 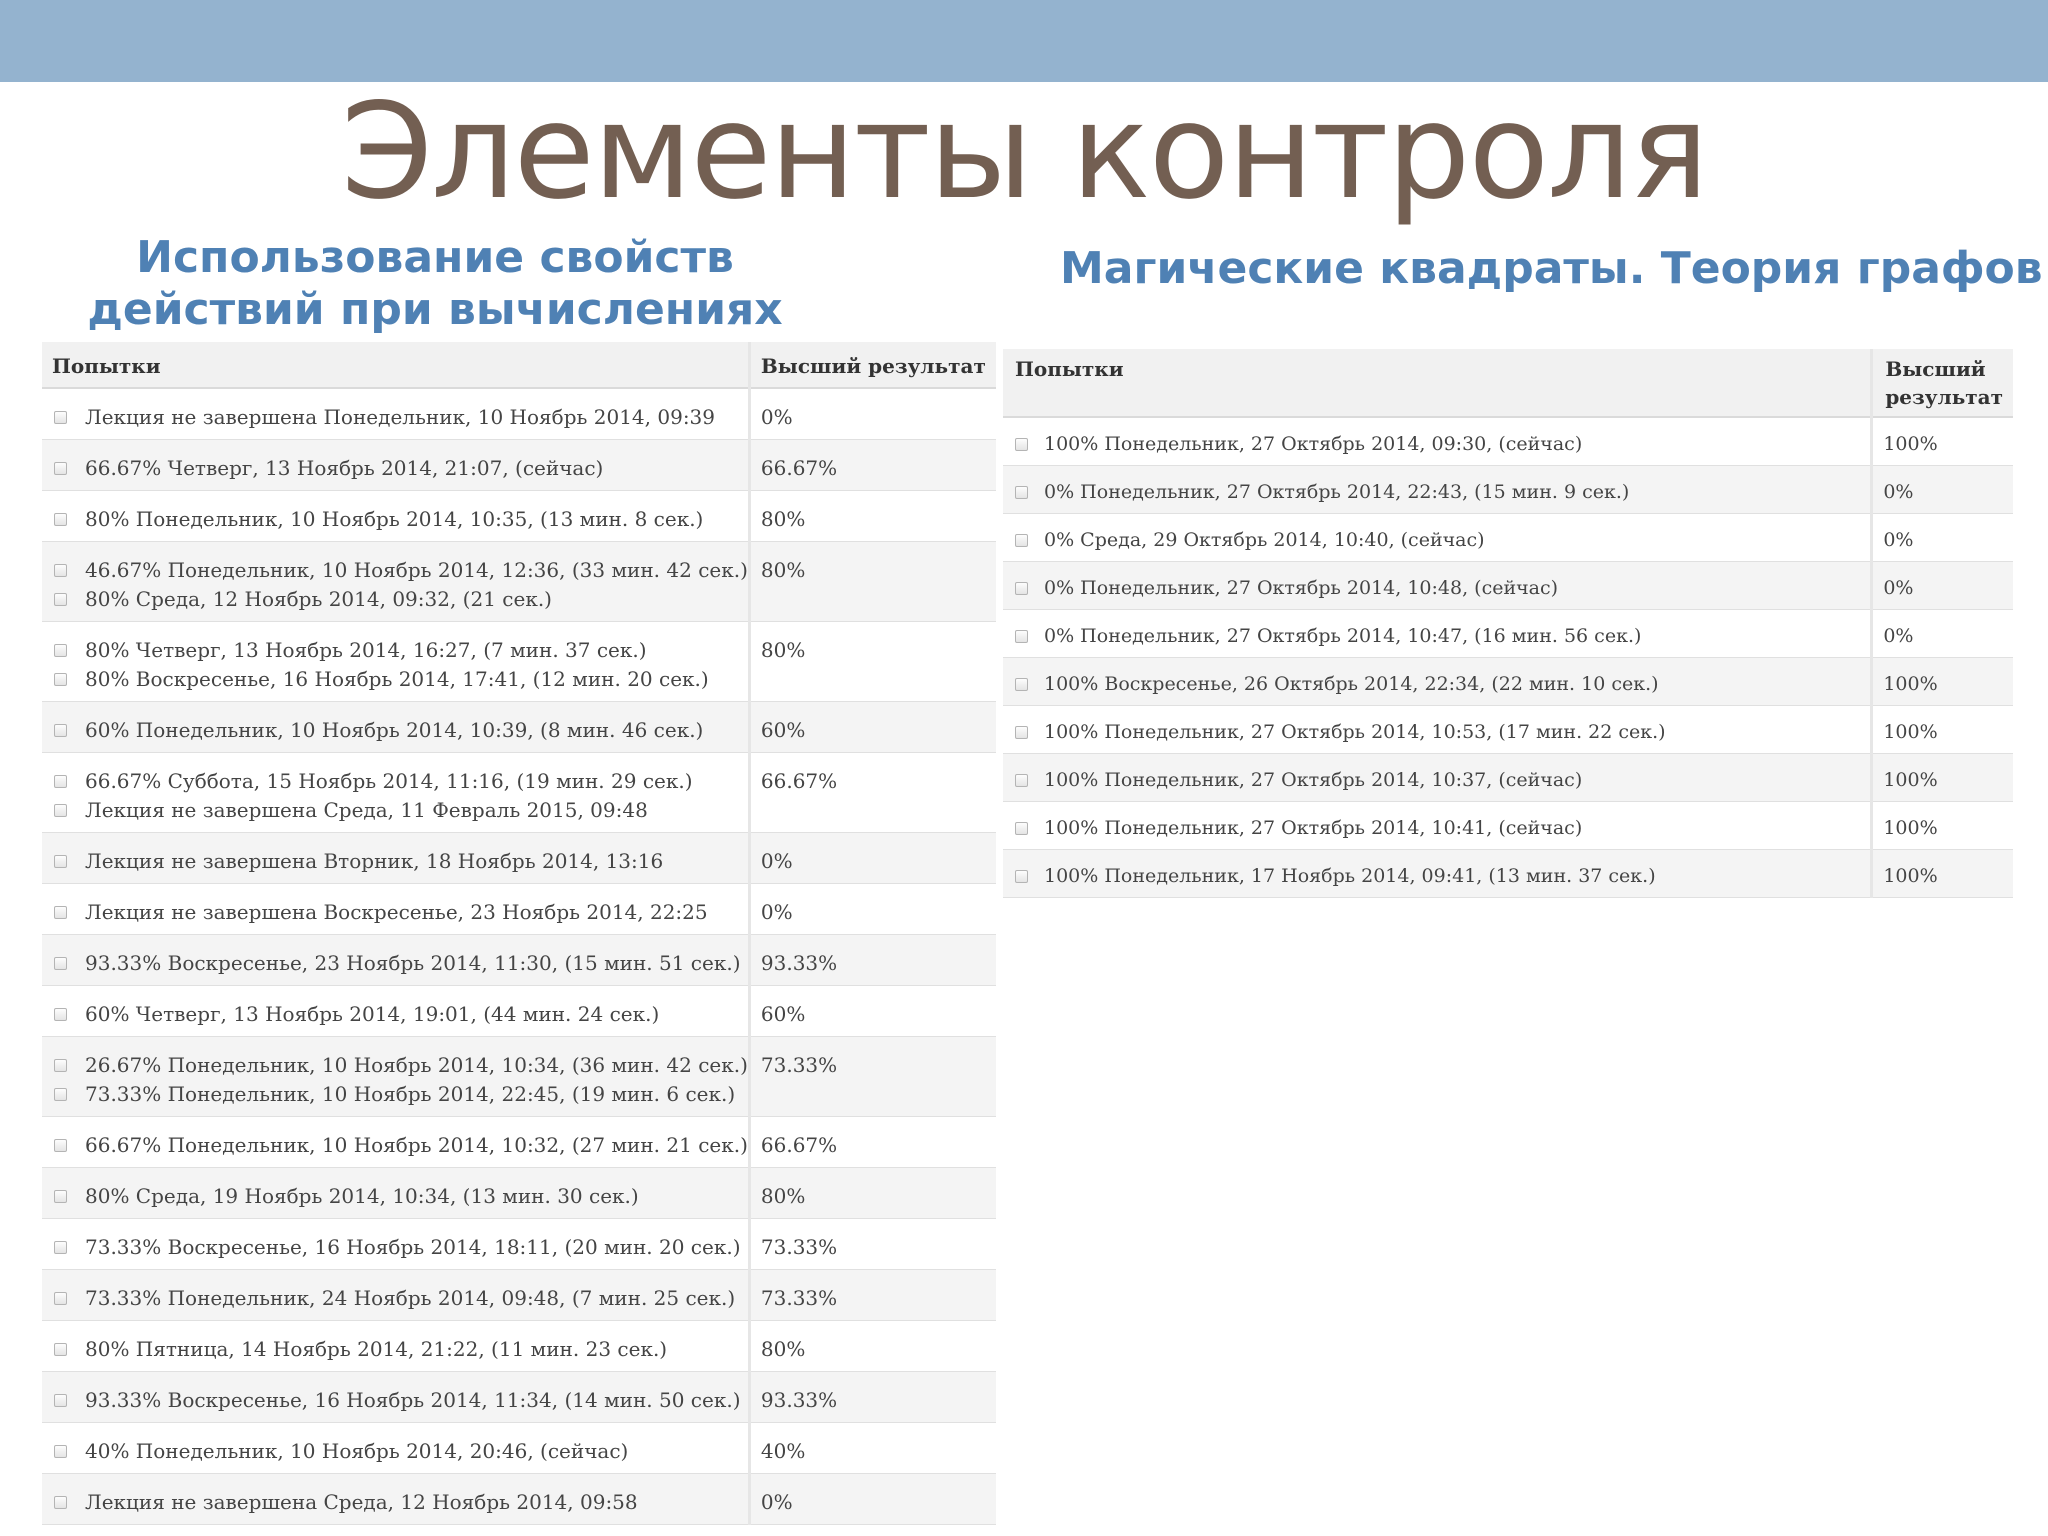 I want to click on best-result-value: 66.67%, so click(x=799, y=780).